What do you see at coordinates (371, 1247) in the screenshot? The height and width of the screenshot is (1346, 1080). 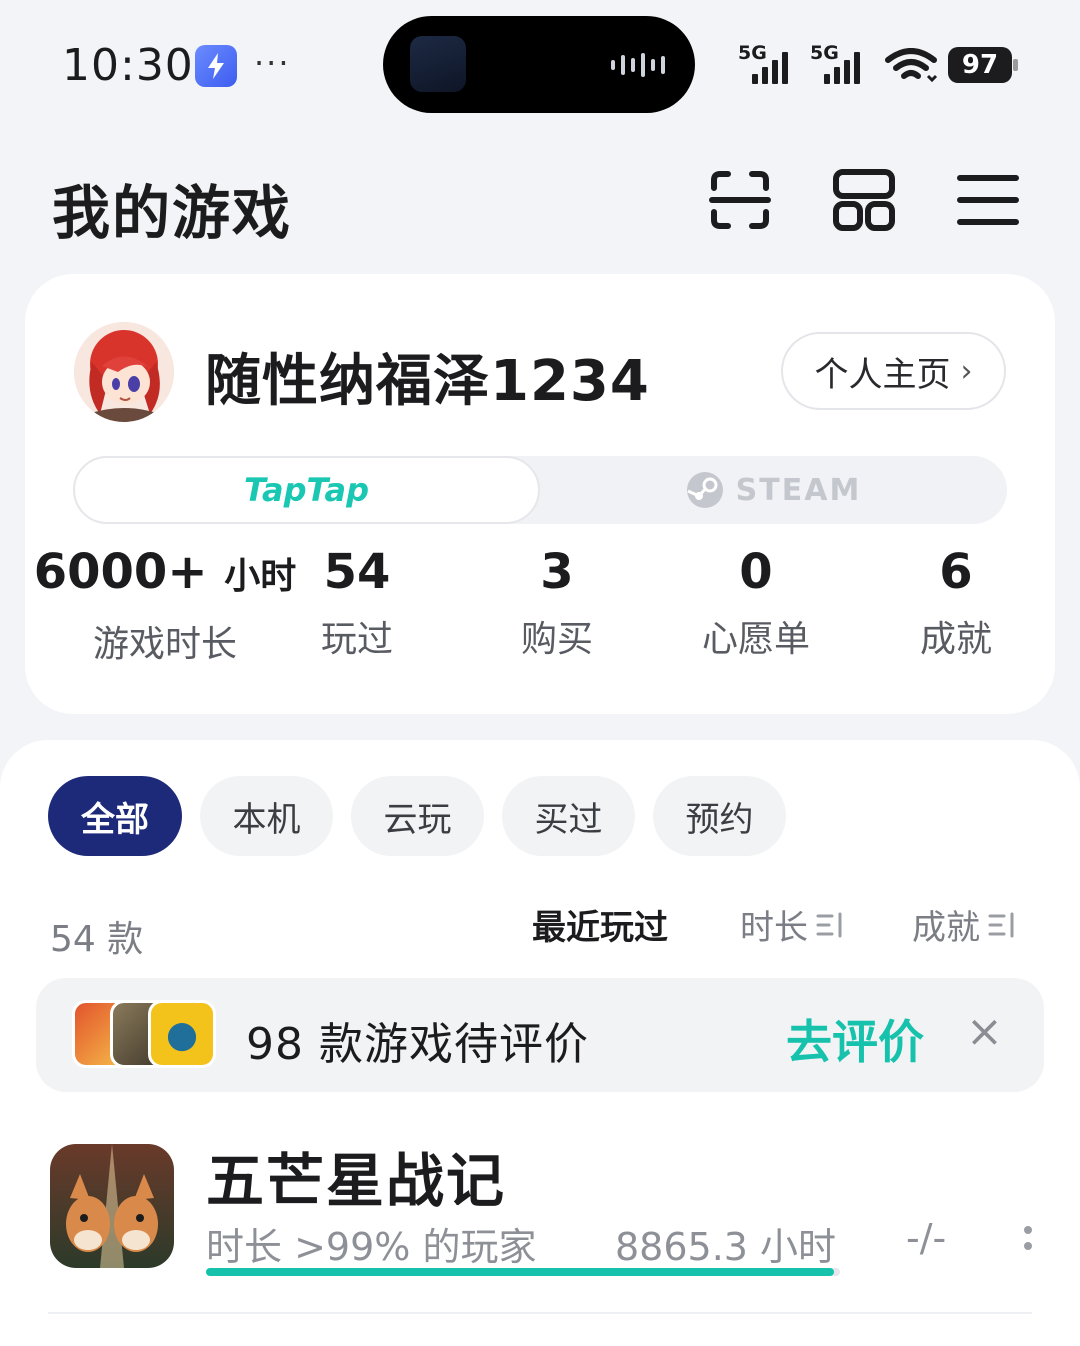 I see `game-playtime-rank: 时长 >99% 的玩家` at bounding box center [371, 1247].